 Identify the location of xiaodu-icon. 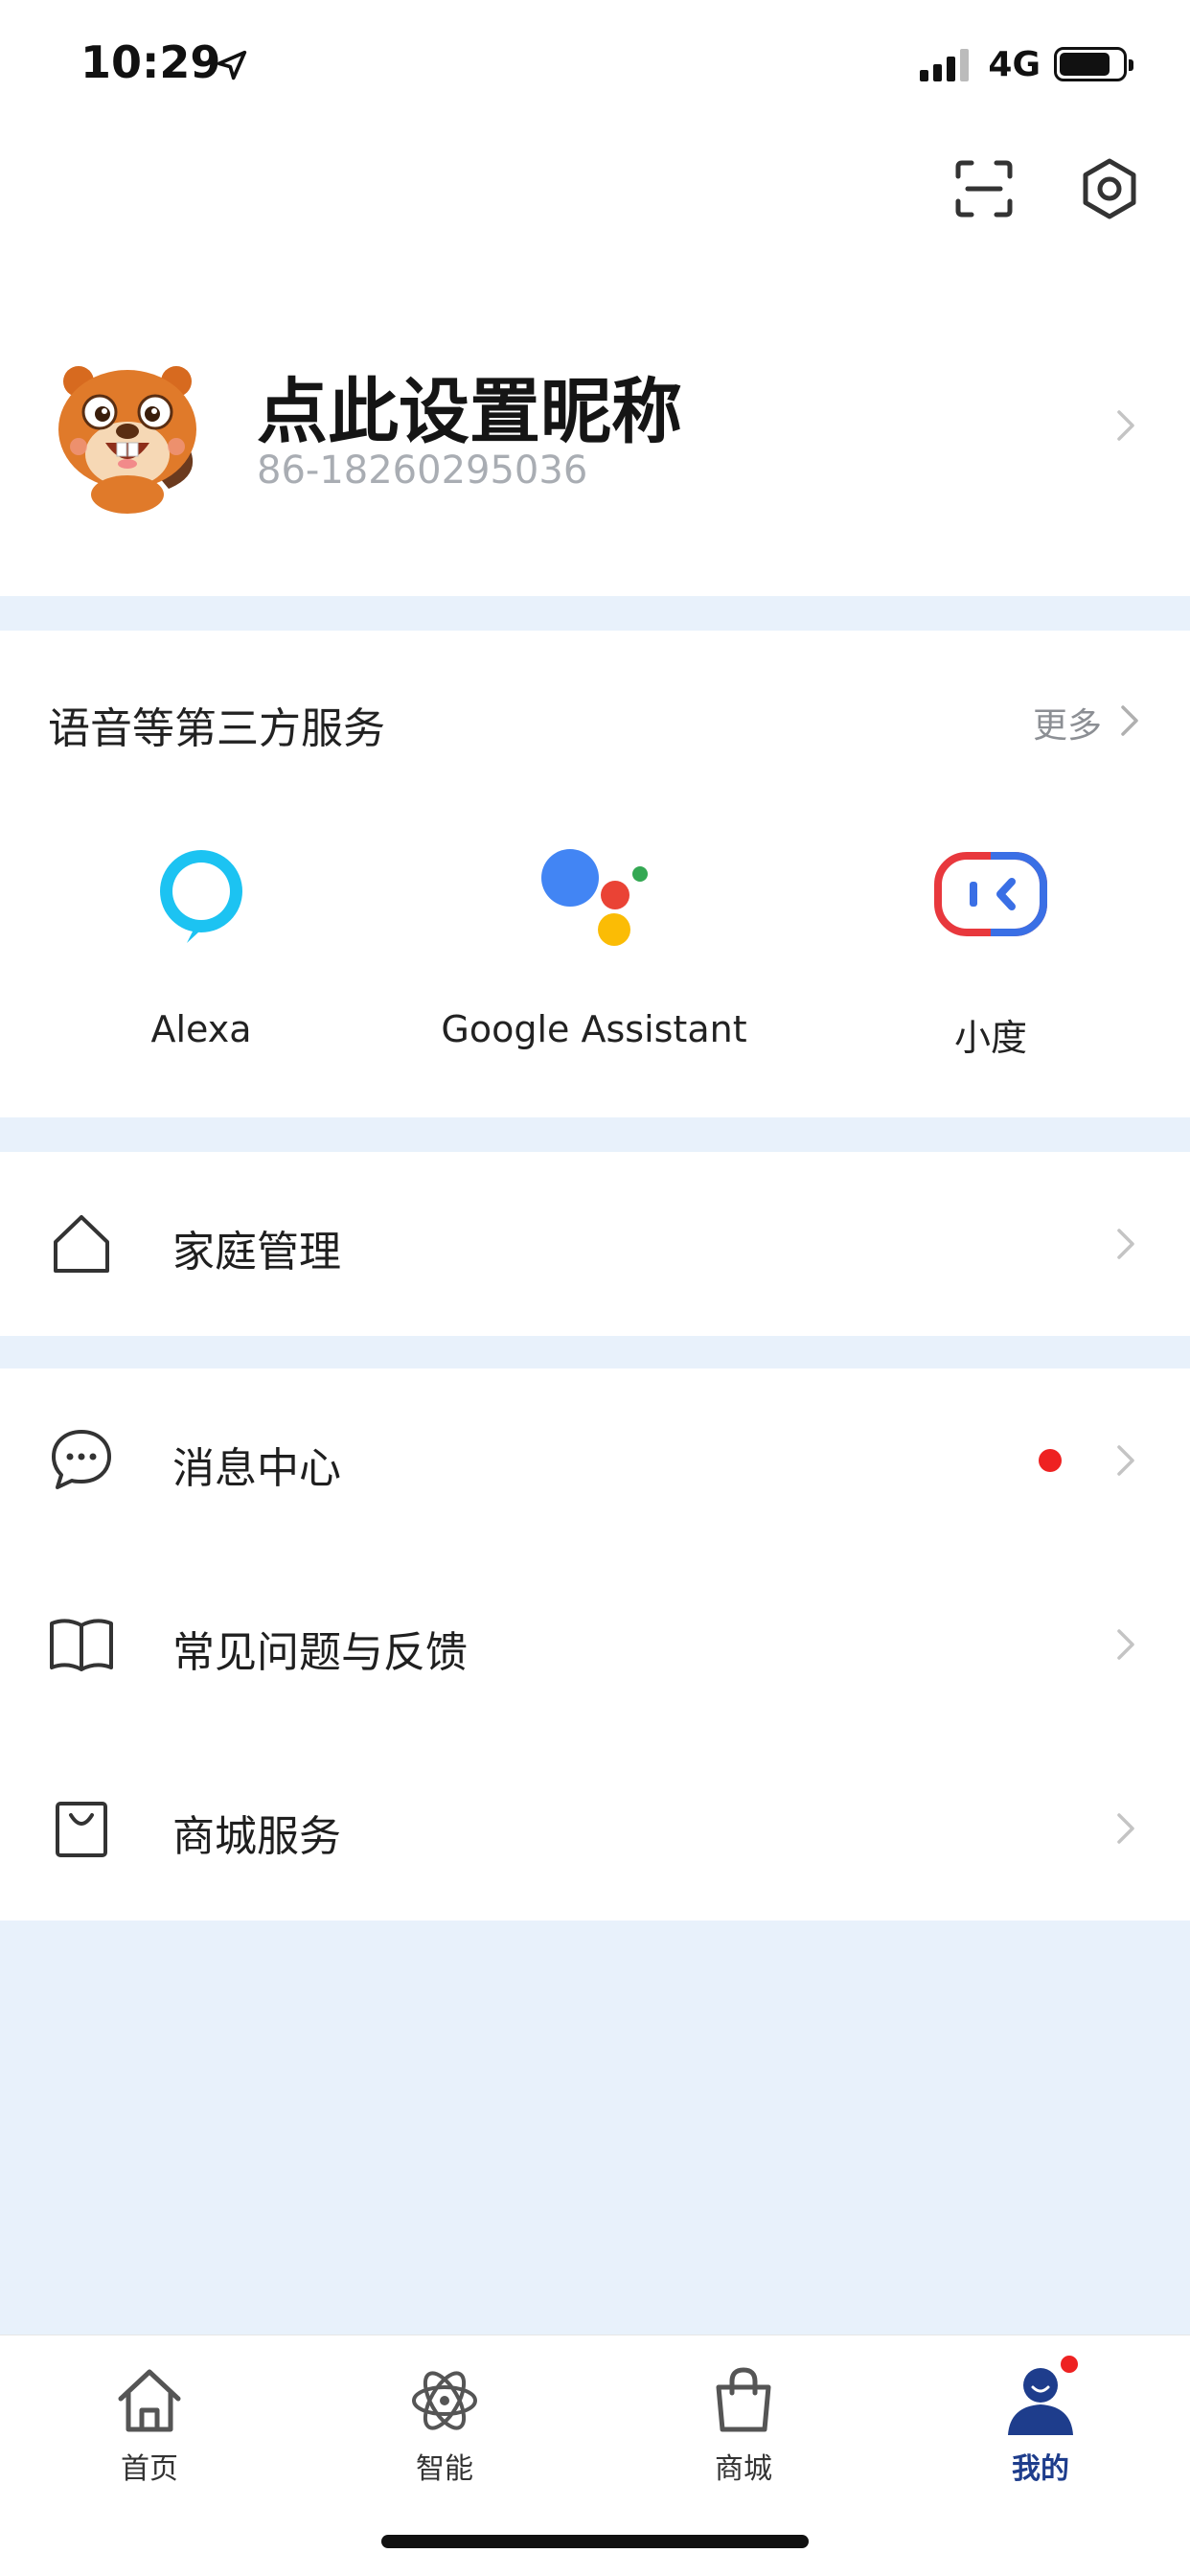
(990, 894).